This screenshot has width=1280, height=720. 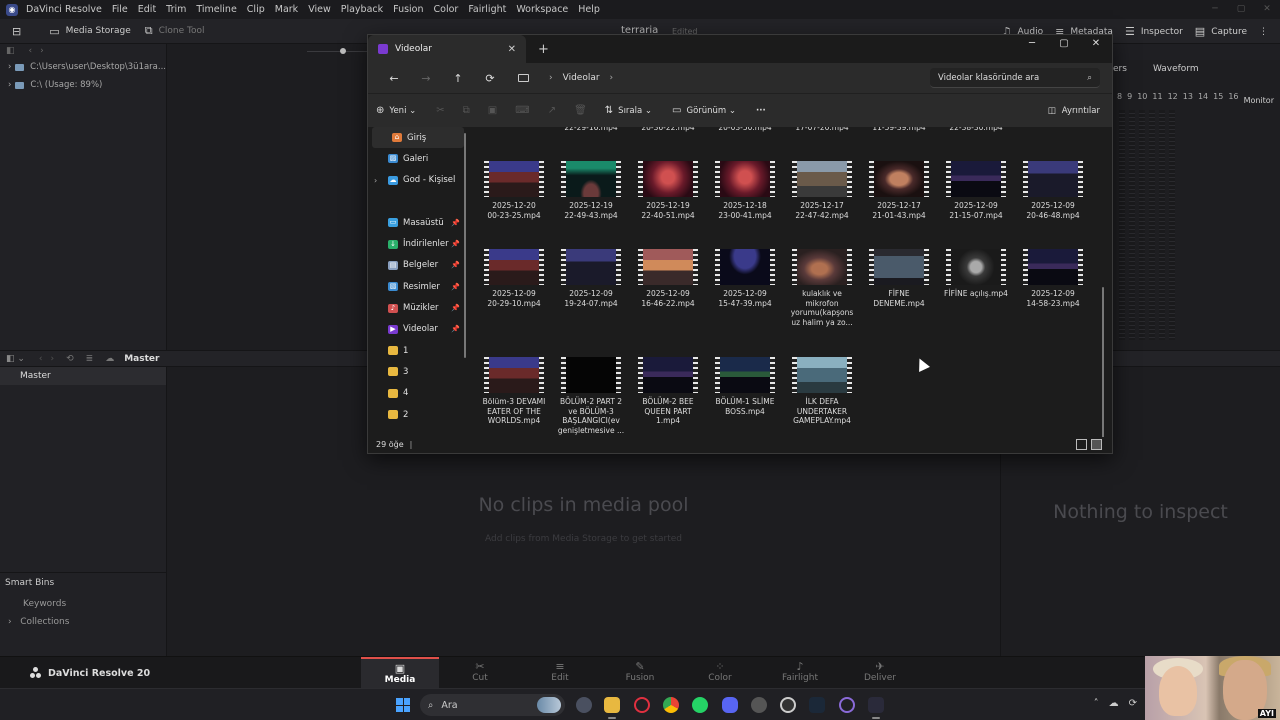 What do you see at coordinates (418, 138) in the screenshot?
I see `nav-item-giriş: ⌂ Giriş` at bounding box center [418, 138].